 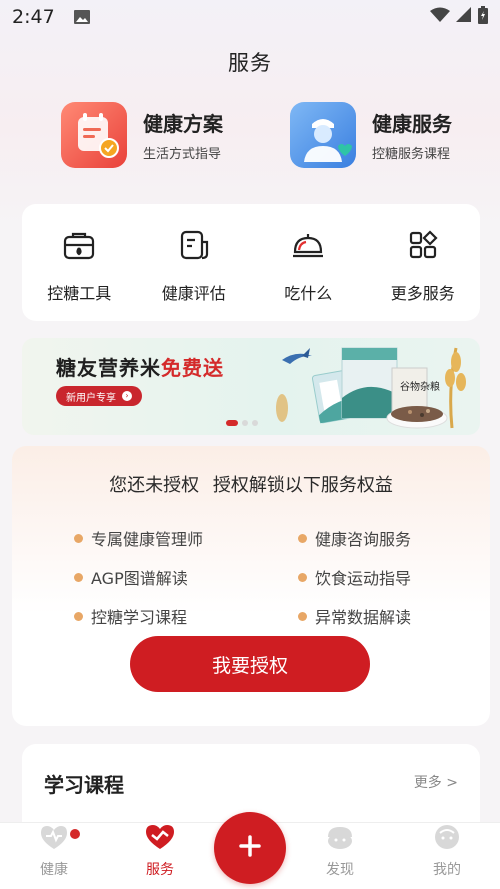 I want to click on banner-tag-label: 新用户专享, so click(x=91, y=398).